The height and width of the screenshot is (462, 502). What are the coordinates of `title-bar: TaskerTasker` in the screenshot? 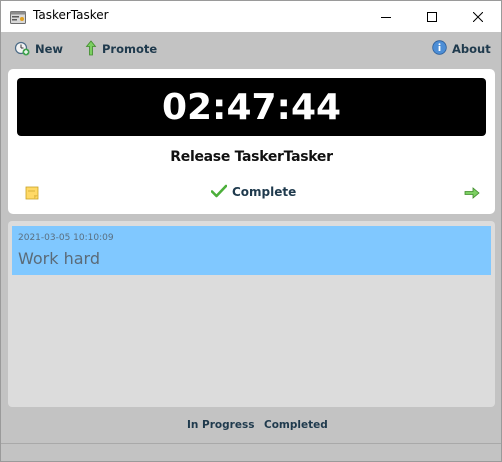 It's located at (251, 16).